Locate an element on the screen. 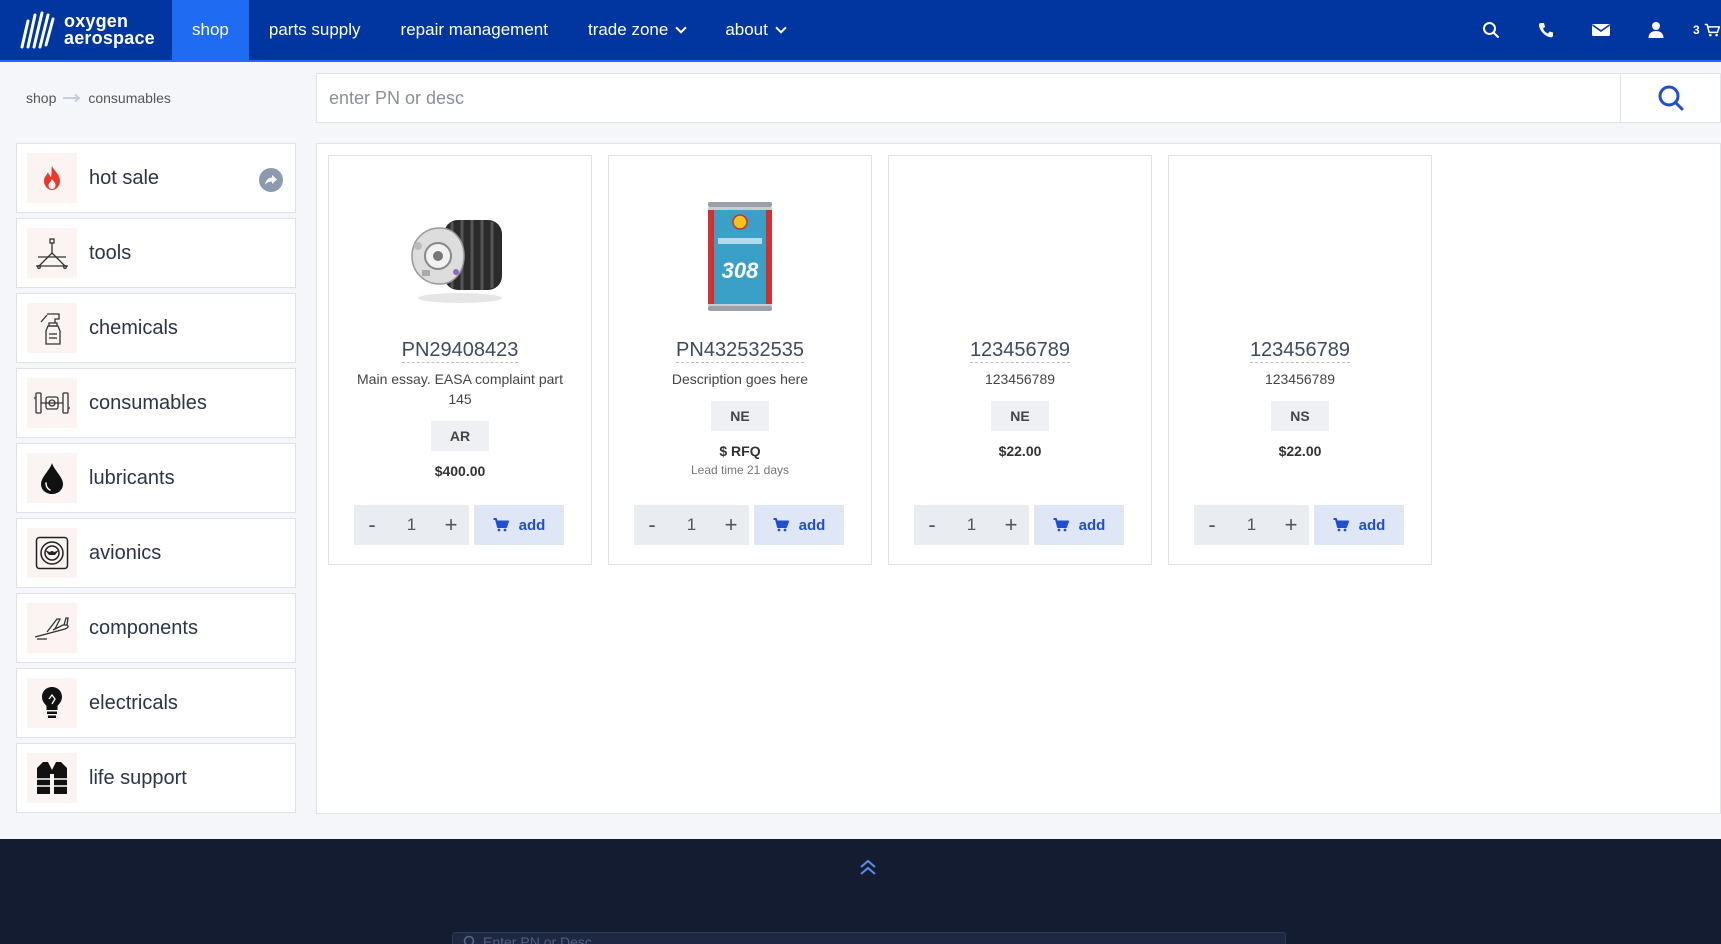  phone-icon is located at coordinates (1545, 30).